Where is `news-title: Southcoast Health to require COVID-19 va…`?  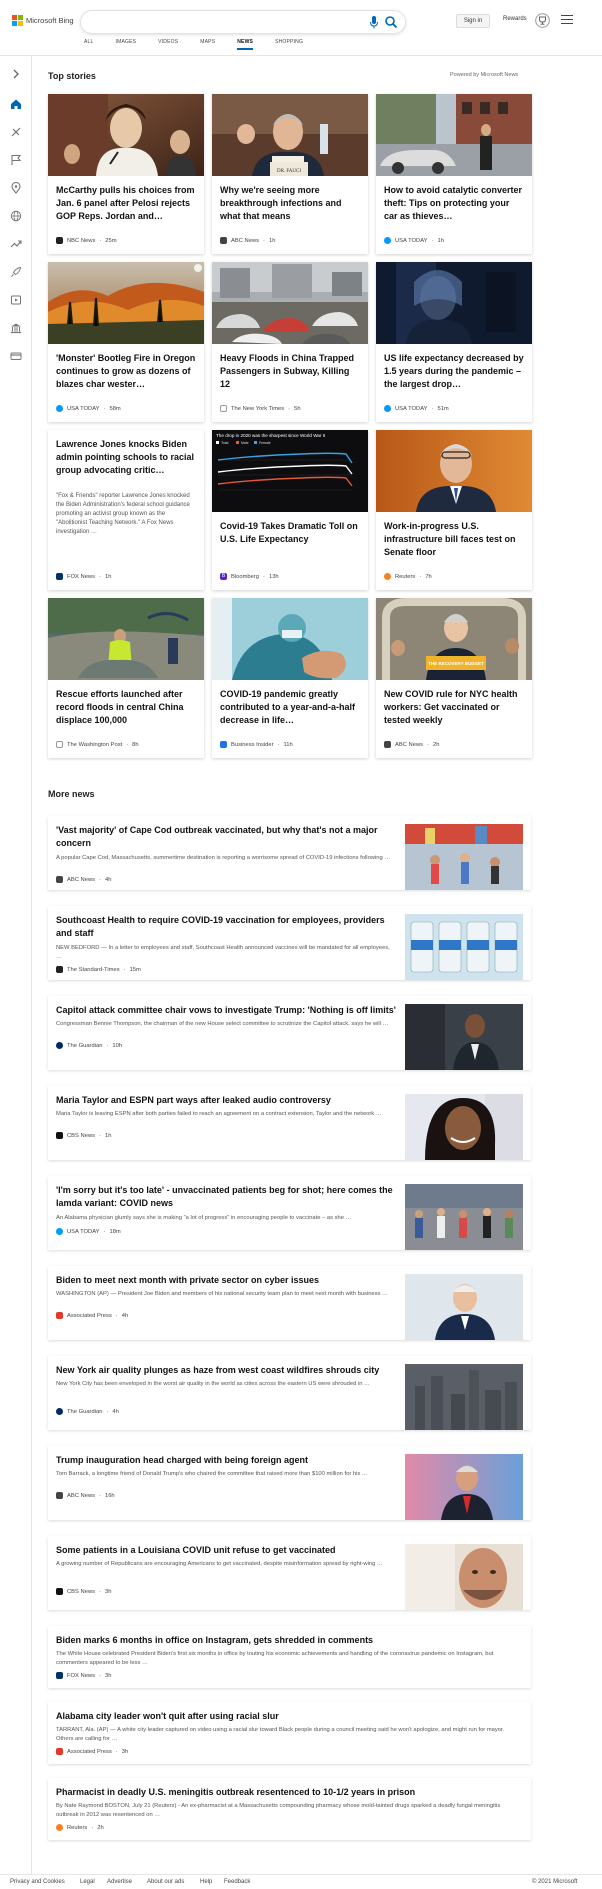 news-title: Southcoast Health to require COVID-19 va… is located at coordinates (226, 927).